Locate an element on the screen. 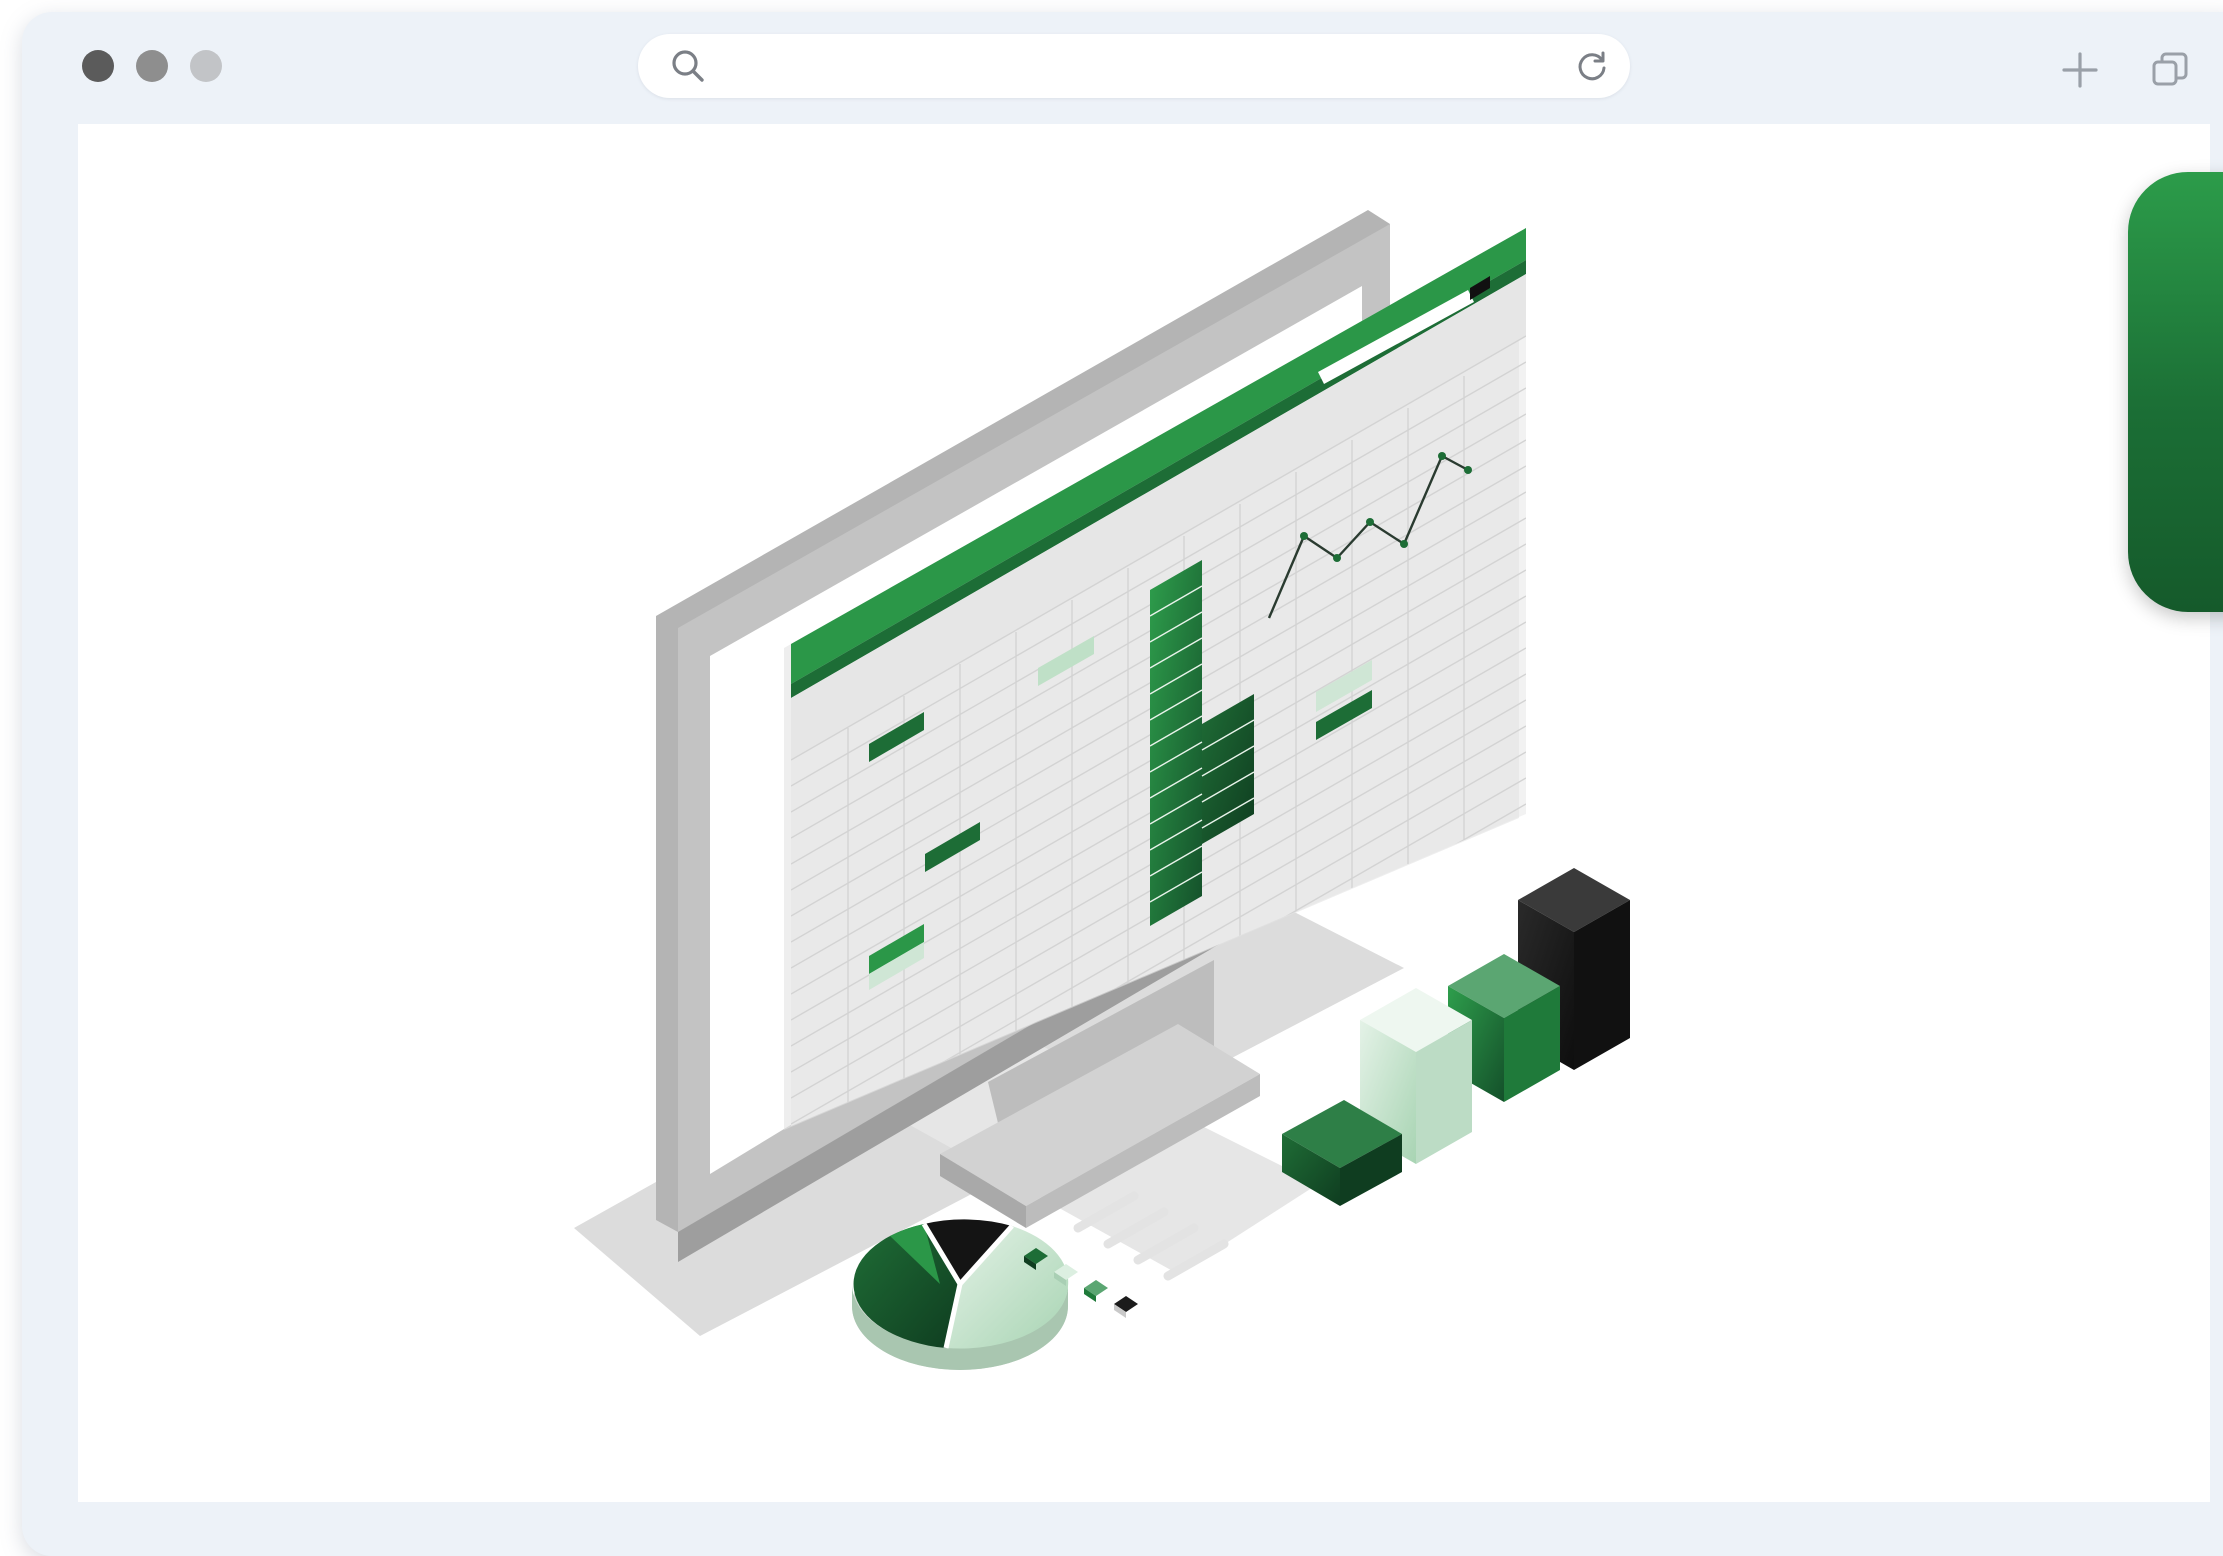 This screenshot has width=2223, height=1556. bar-chart-3d is located at coordinates (1456, 1037).